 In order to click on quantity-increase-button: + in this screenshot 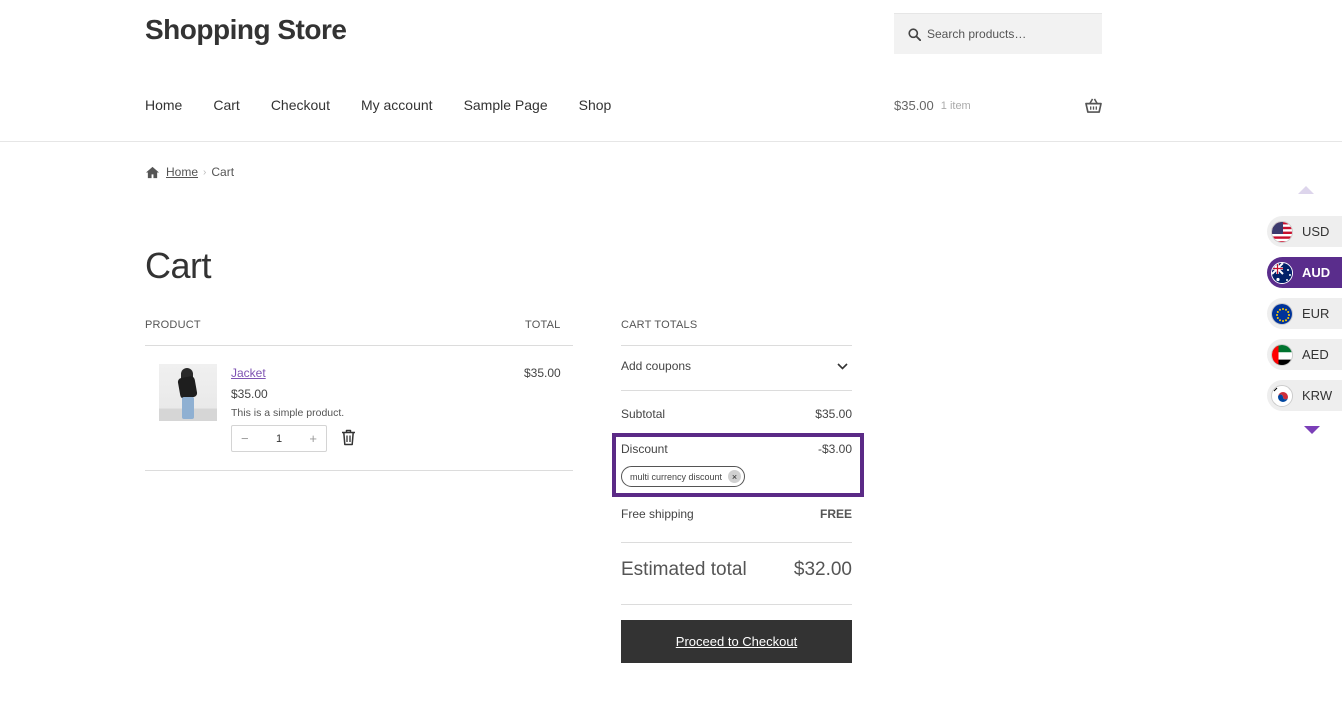, I will do `click(313, 438)`.